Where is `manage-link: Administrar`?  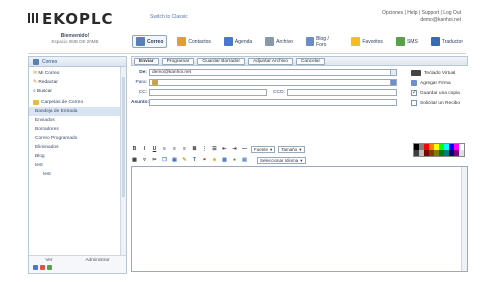 manage-link: Administrar is located at coordinates (97, 260).